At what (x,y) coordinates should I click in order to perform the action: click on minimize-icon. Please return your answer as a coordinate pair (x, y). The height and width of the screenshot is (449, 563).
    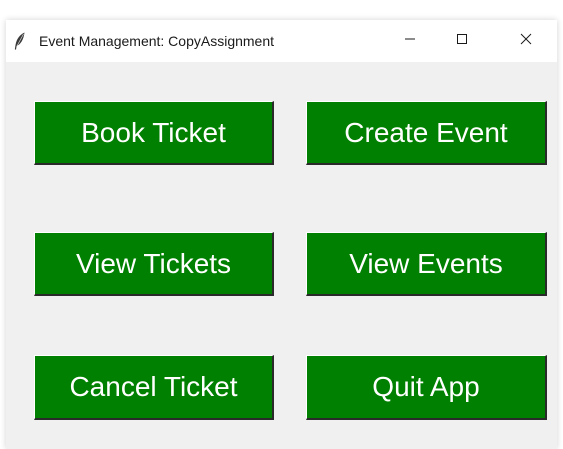
    Looking at the image, I should click on (410, 41).